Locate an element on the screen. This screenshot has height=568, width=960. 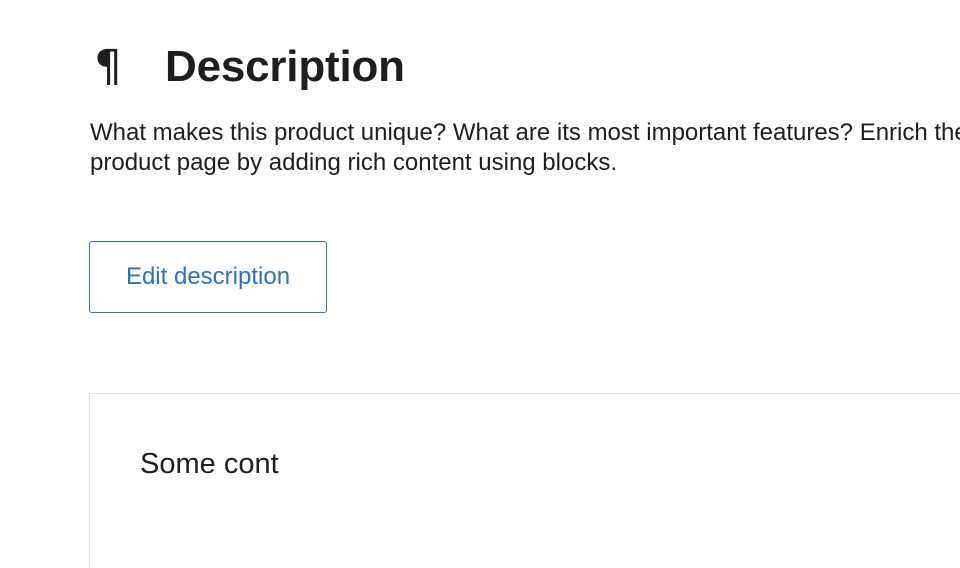
section-title: Description is located at coordinates (285, 66).